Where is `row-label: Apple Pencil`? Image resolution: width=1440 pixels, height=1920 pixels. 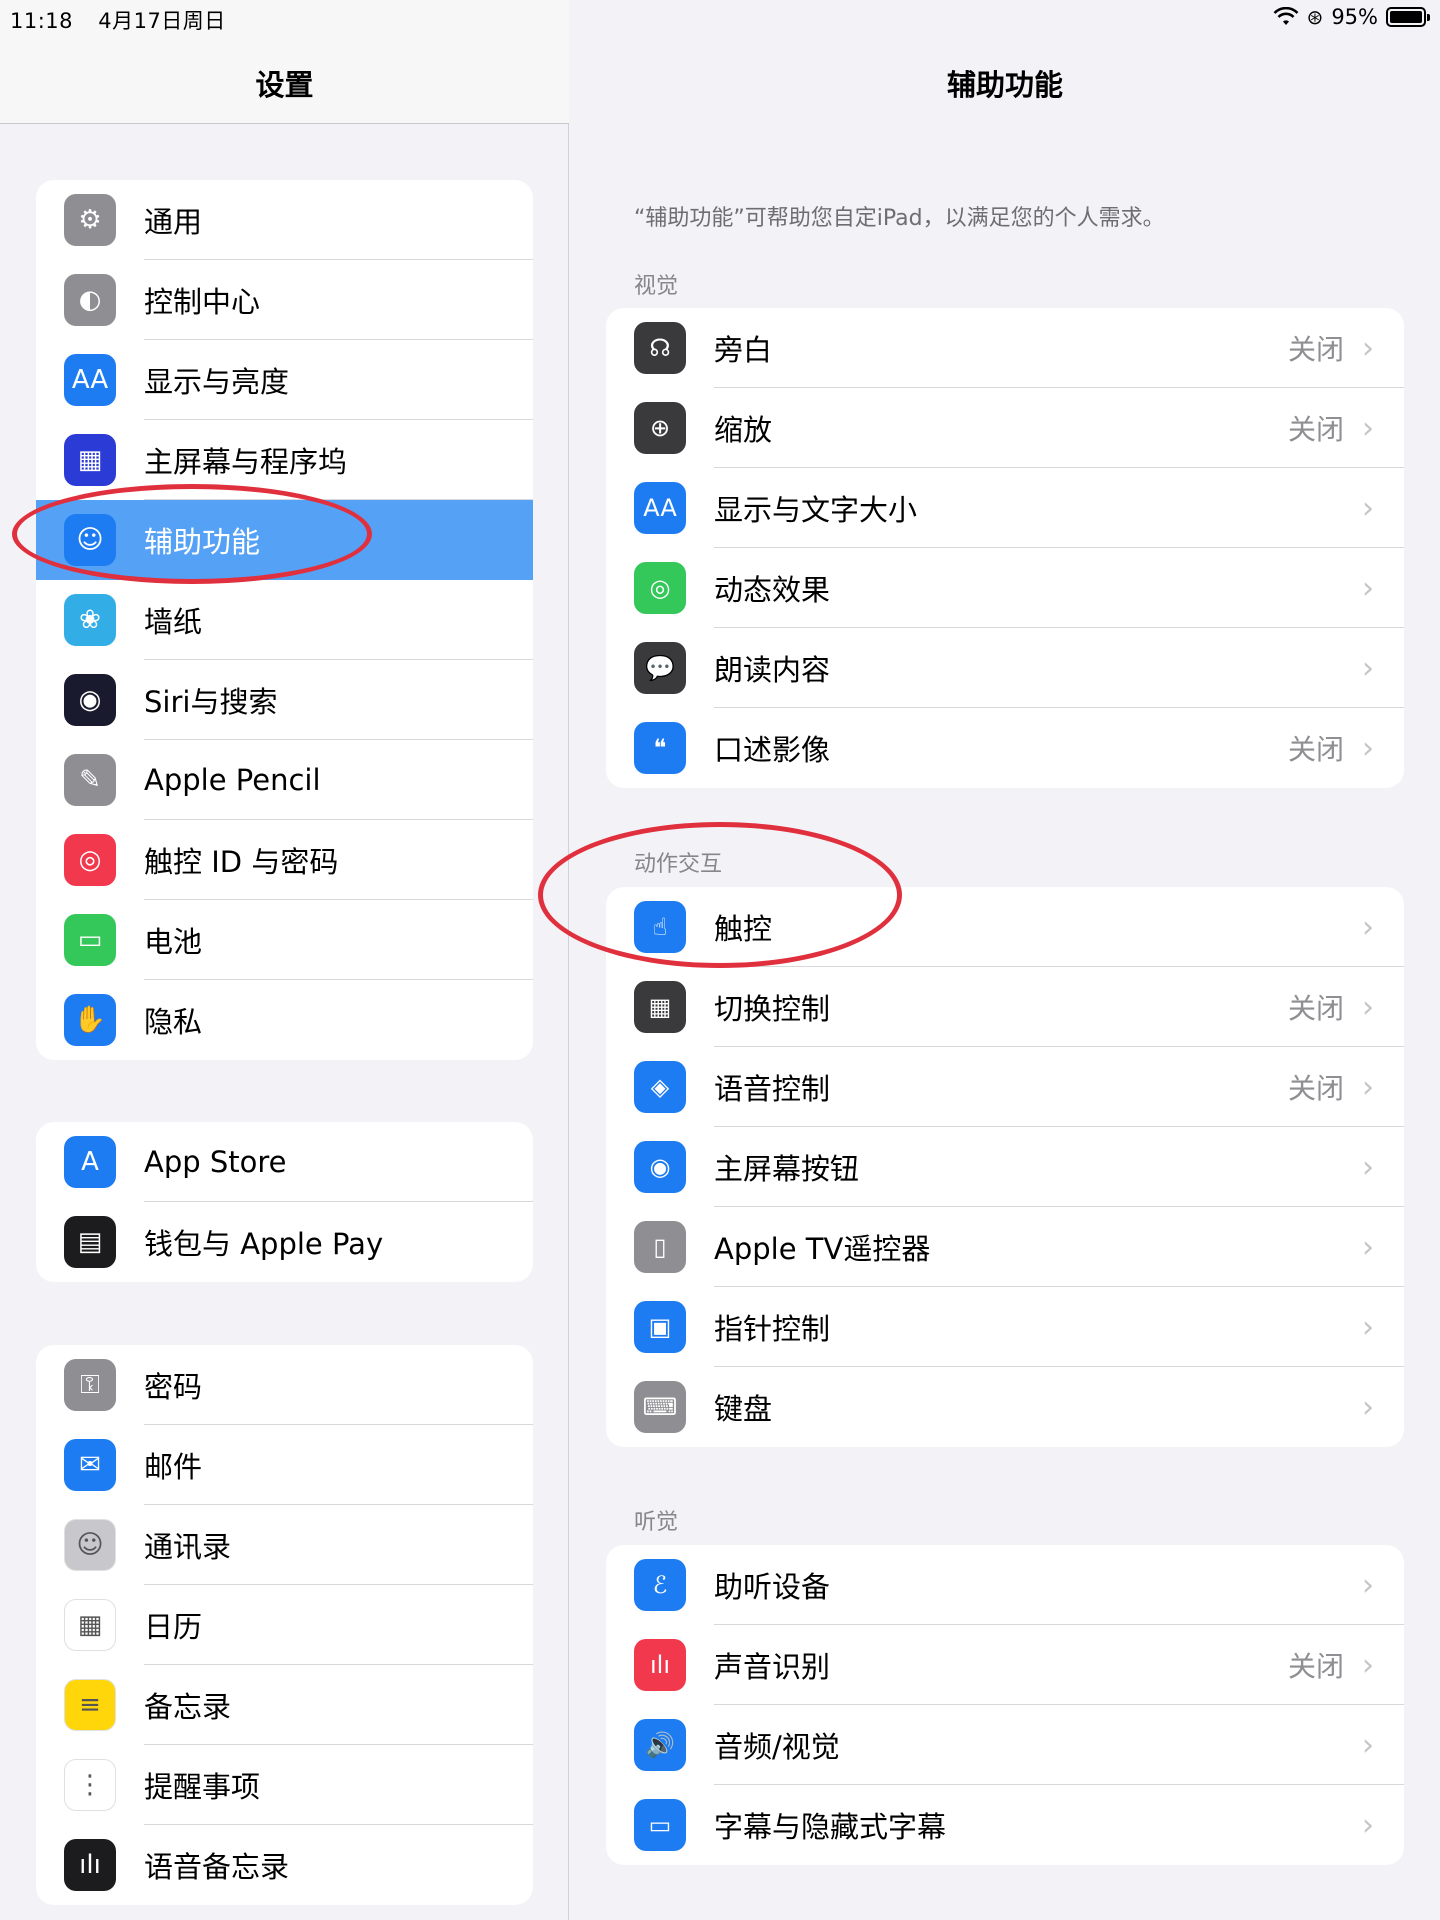 row-label: Apple Pencil is located at coordinates (232, 780).